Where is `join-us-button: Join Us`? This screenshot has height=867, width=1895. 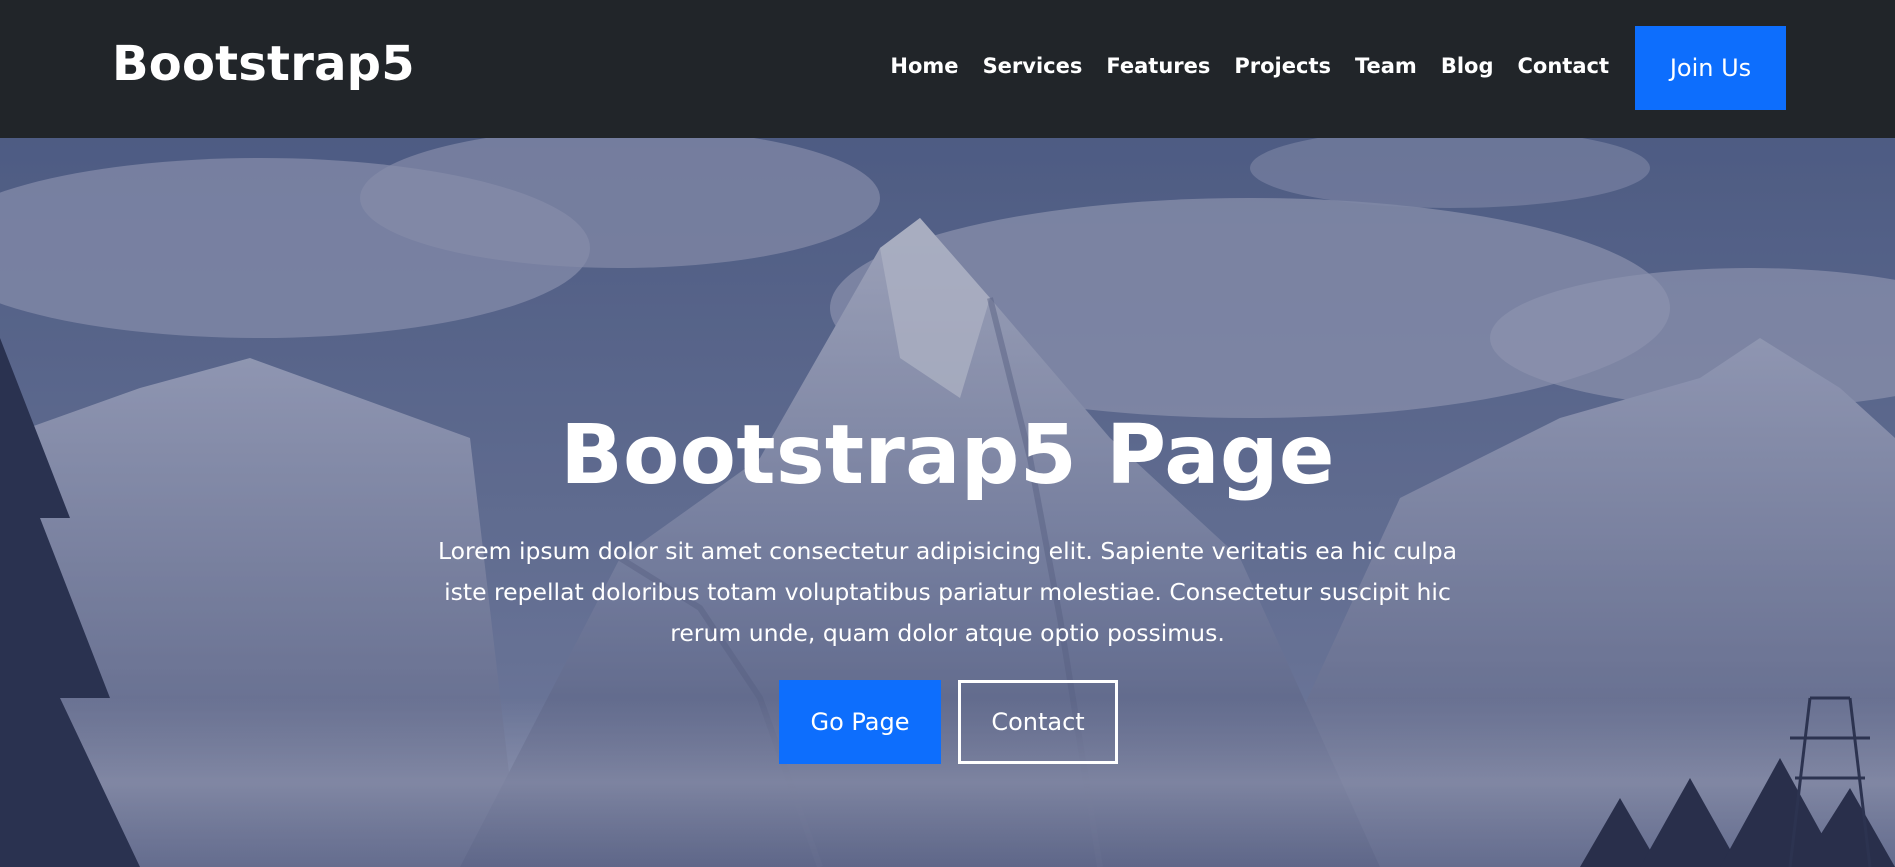 join-us-button: Join Us is located at coordinates (1710, 68).